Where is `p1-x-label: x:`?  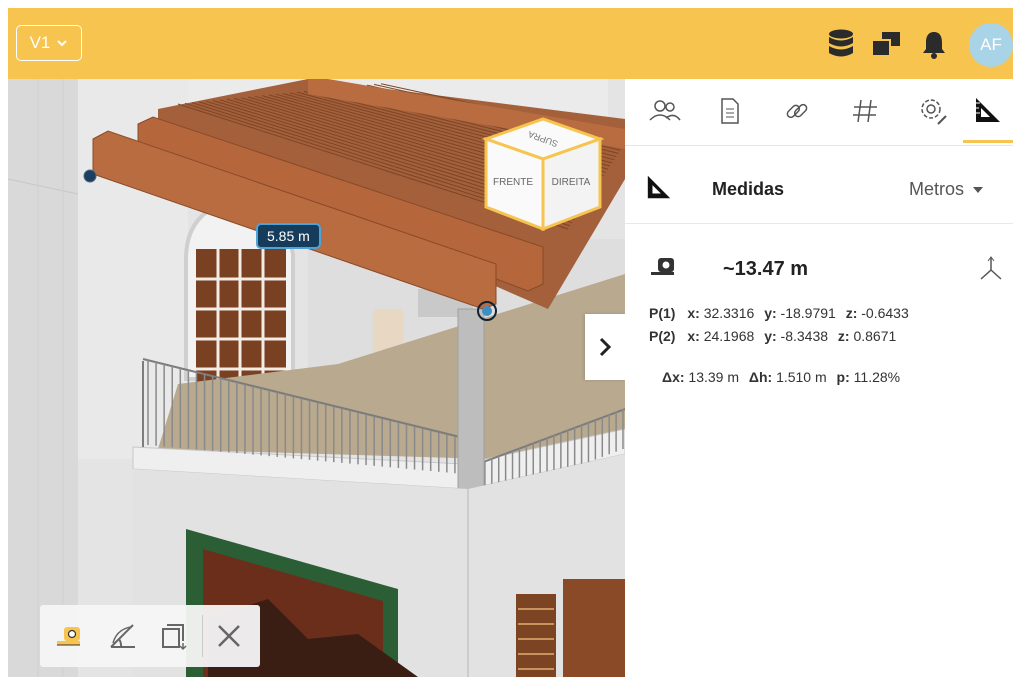
p1-x-label: x: is located at coordinates (693, 313).